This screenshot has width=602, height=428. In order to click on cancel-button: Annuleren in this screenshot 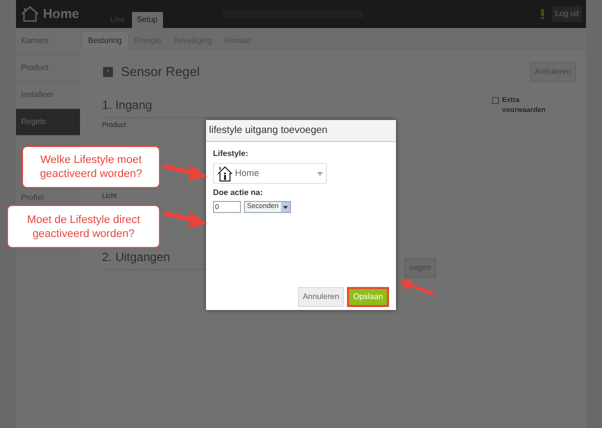, I will do `click(321, 297)`.